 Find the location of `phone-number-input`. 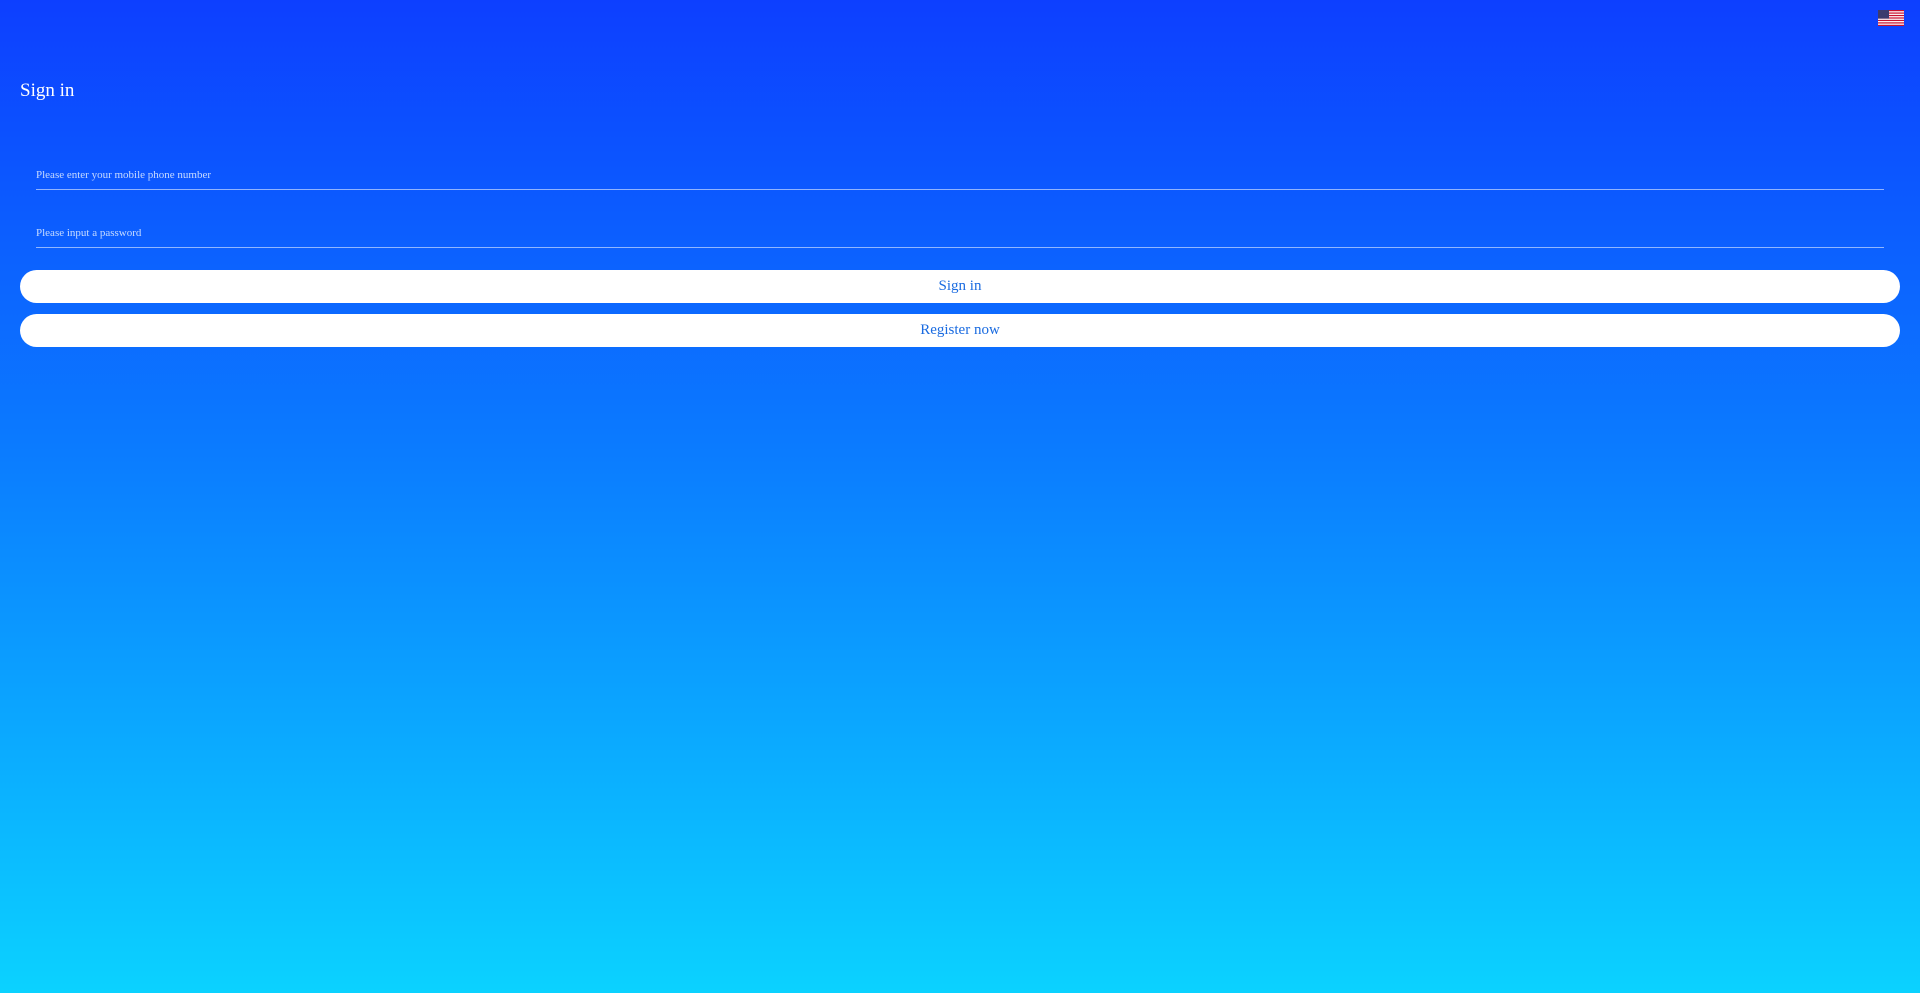

phone-number-input is located at coordinates (960, 175).